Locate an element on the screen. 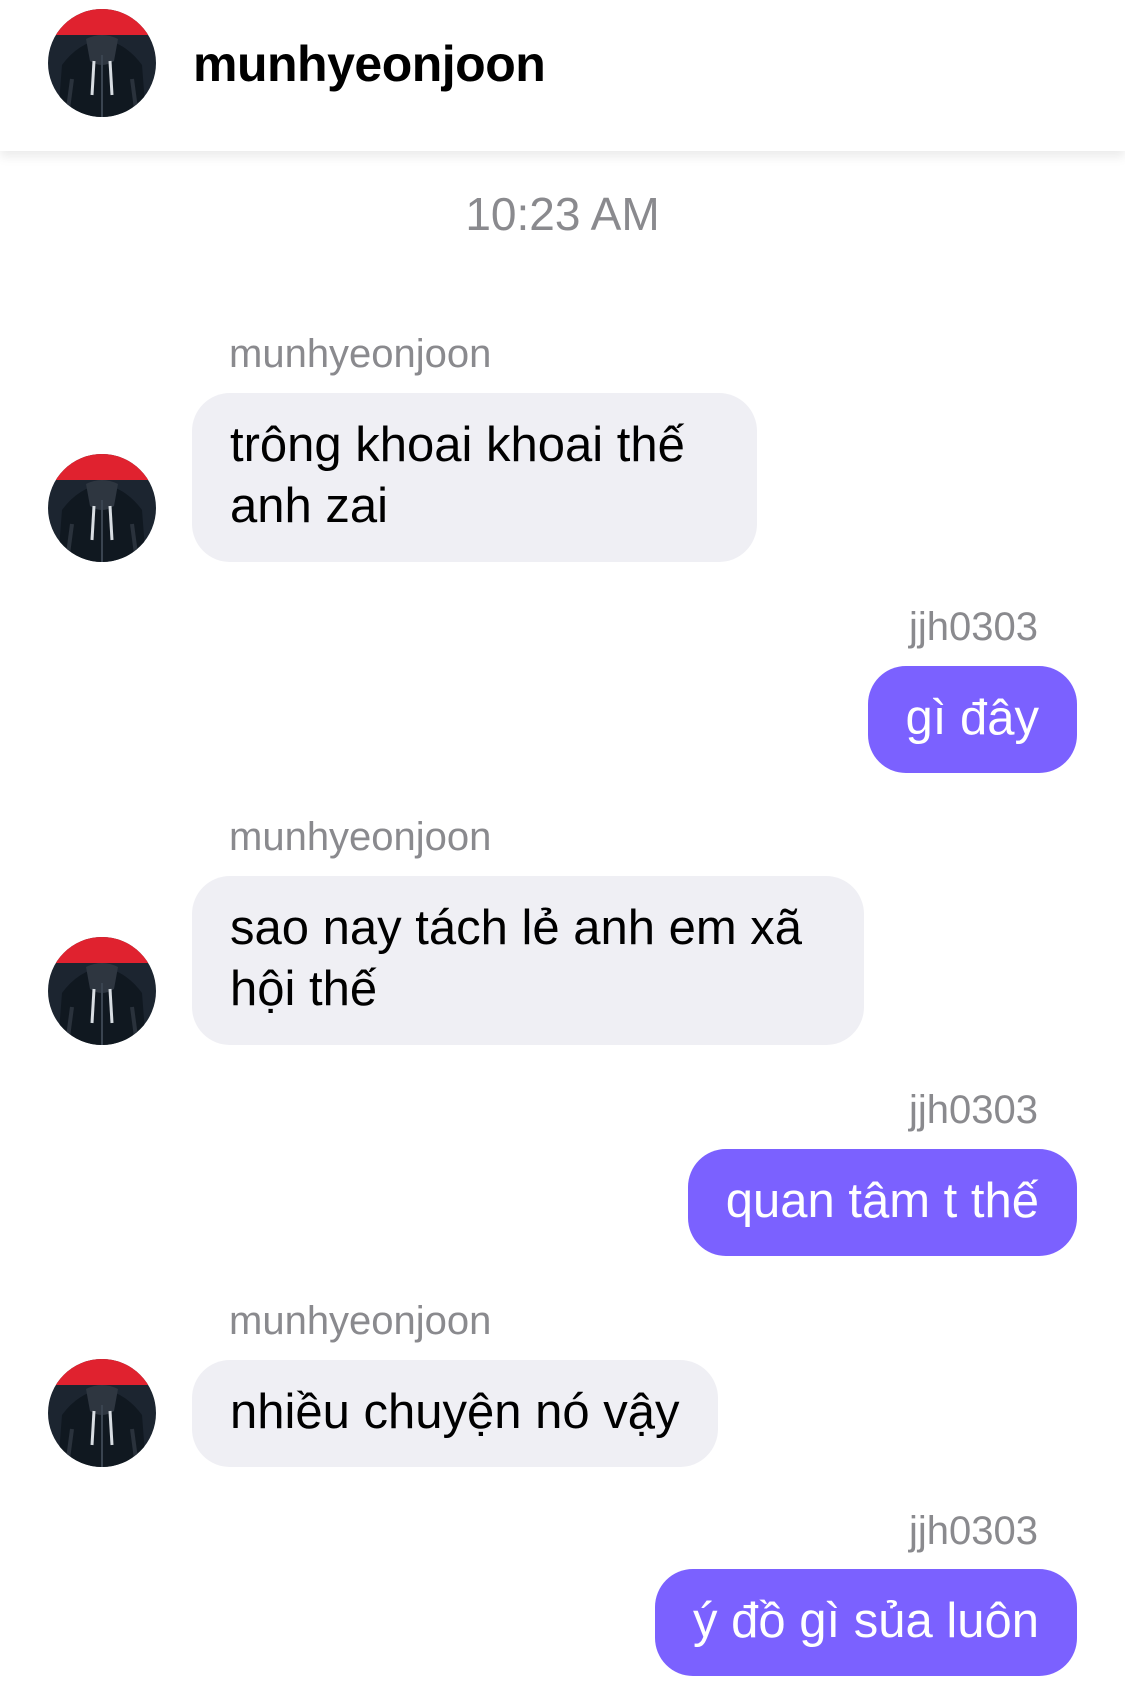 This screenshot has height=1692, width=1125. contact-avatar-icon is located at coordinates (102, 63).